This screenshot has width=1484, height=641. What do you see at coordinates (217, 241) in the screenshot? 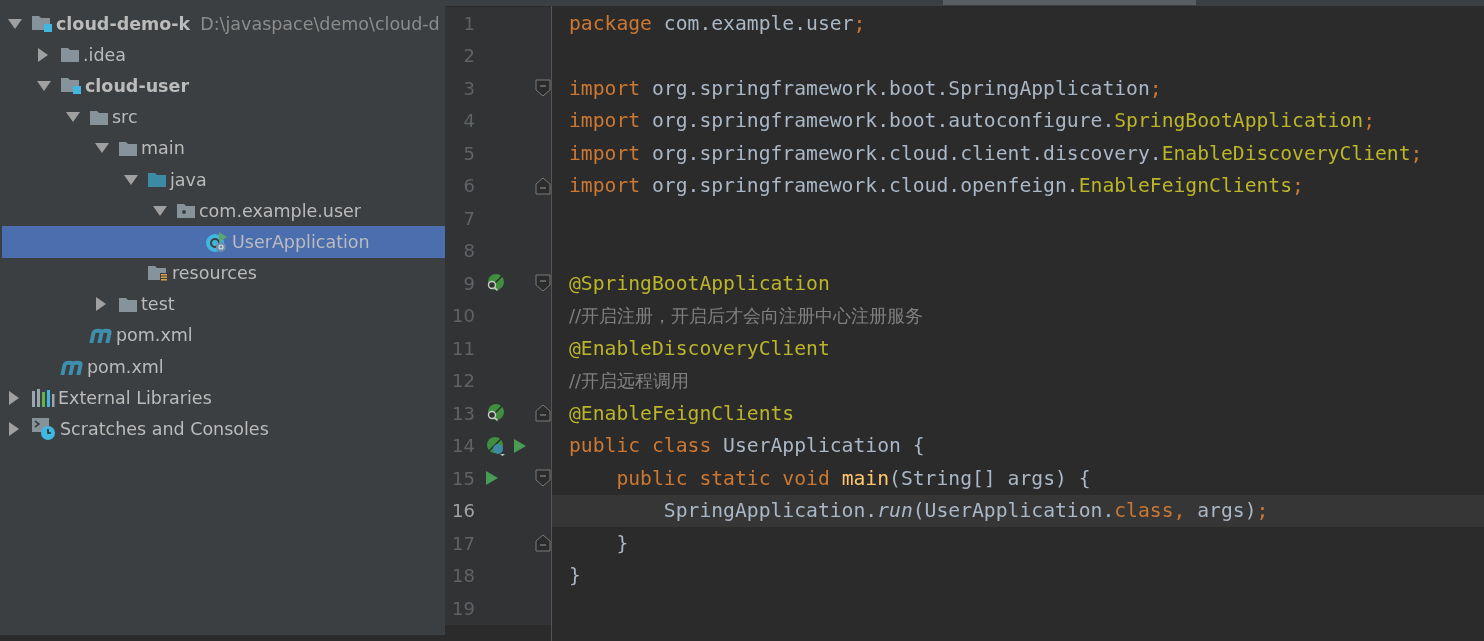
I see `spring-class-icon` at bounding box center [217, 241].